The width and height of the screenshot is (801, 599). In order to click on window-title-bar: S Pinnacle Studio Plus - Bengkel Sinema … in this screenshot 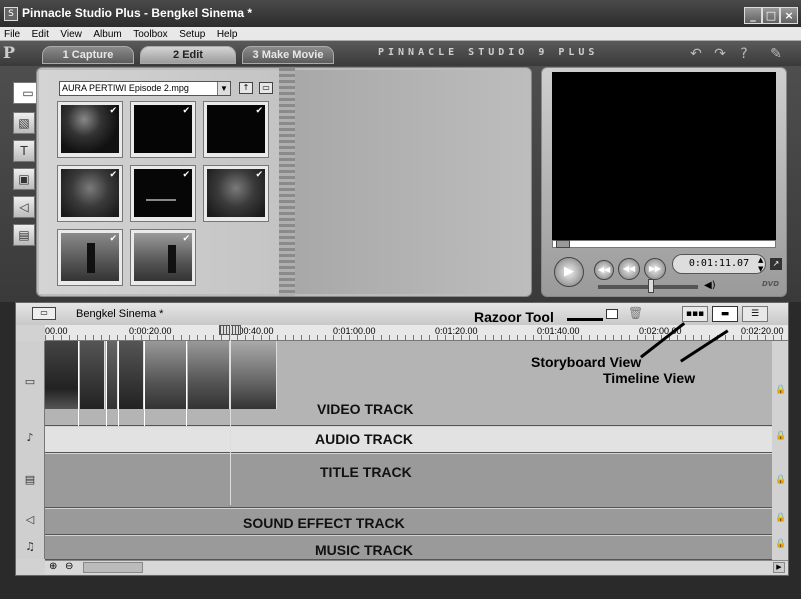, I will do `click(400, 13)`.